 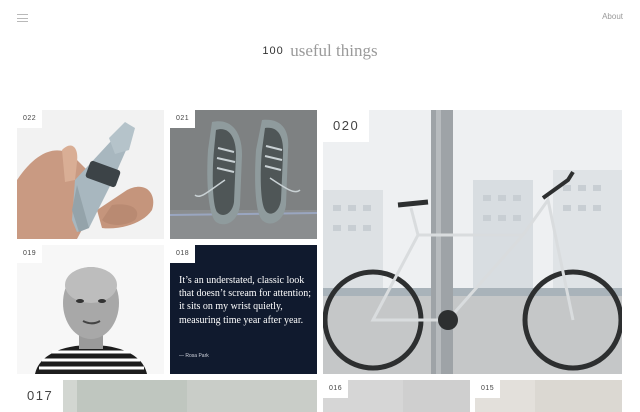 I want to click on hamburger-menu-icon, so click(x=22, y=18).